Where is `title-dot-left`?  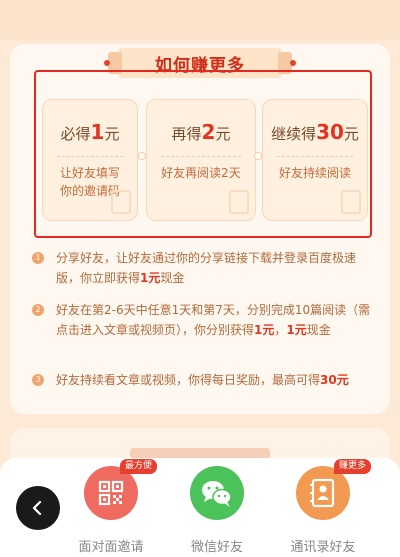 title-dot-left is located at coordinates (107, 63).